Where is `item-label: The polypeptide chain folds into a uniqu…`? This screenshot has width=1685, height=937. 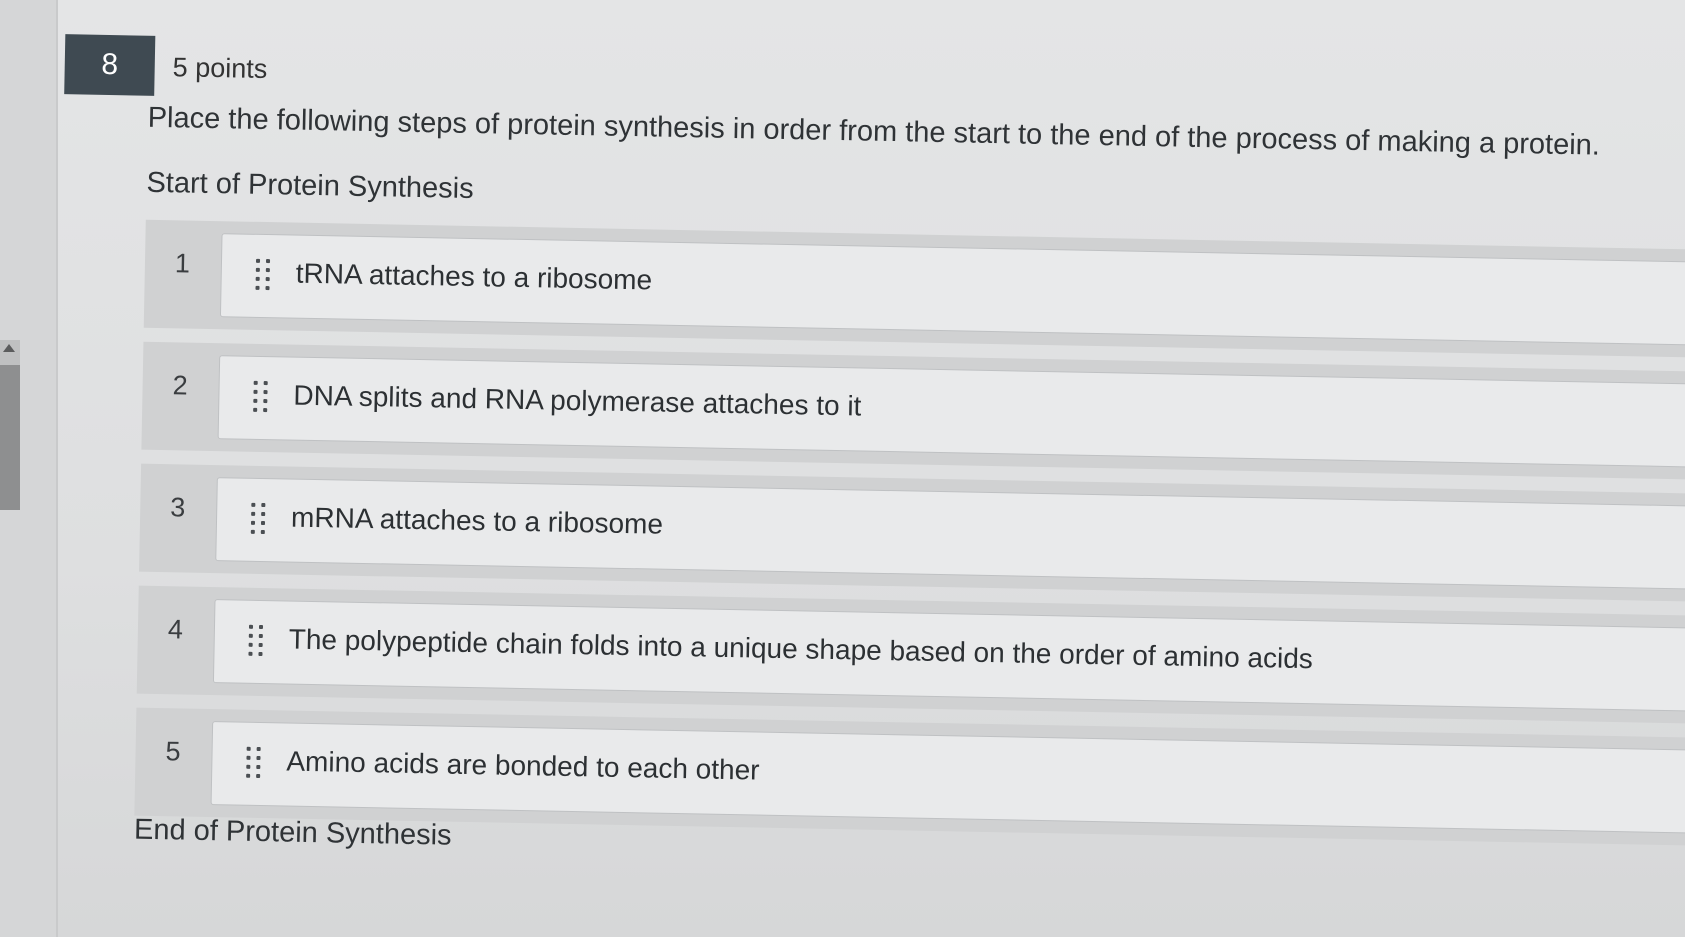 item-label: The polypeptide chain folds into a uniqu… is located at coordinates (801, 649).